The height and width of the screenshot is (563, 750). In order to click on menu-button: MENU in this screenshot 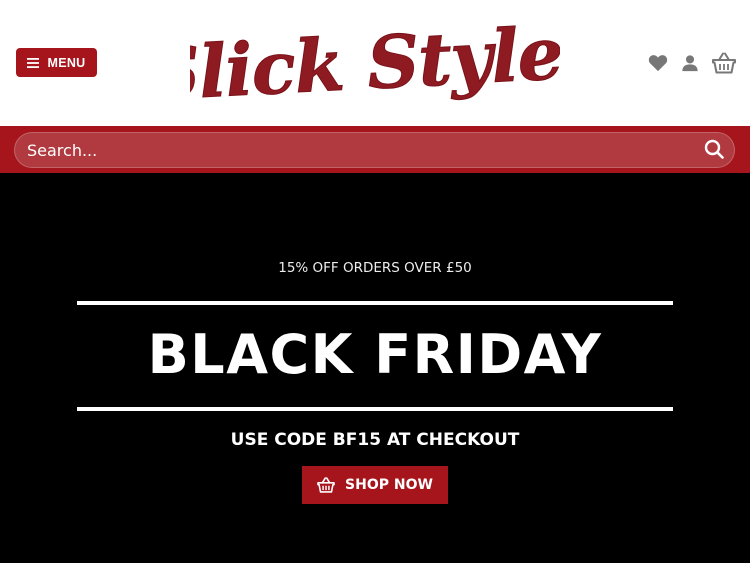, I will do `click(56, 62)`.